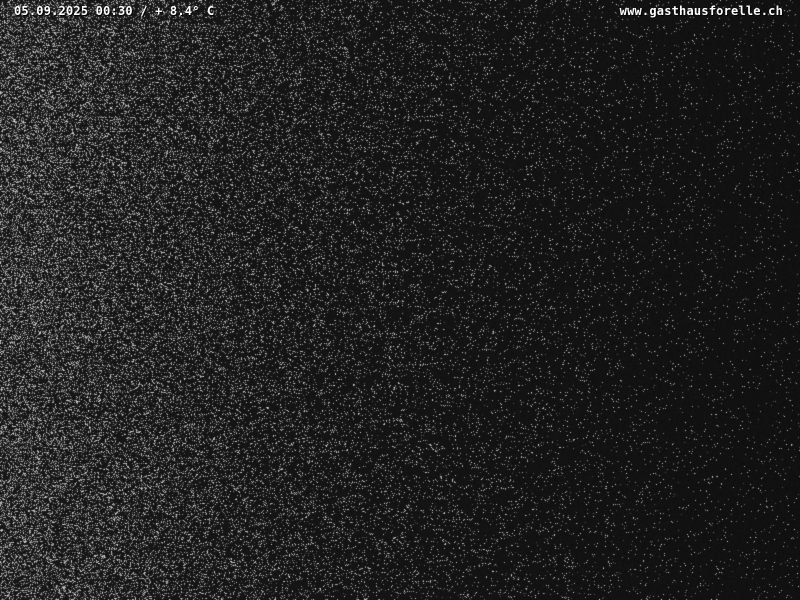  What do you see at coordinates (701, 11) in the screenshot?
I see `site-url-overlay: www.gasthausforelle.ch` at bounding box center [701, 11].